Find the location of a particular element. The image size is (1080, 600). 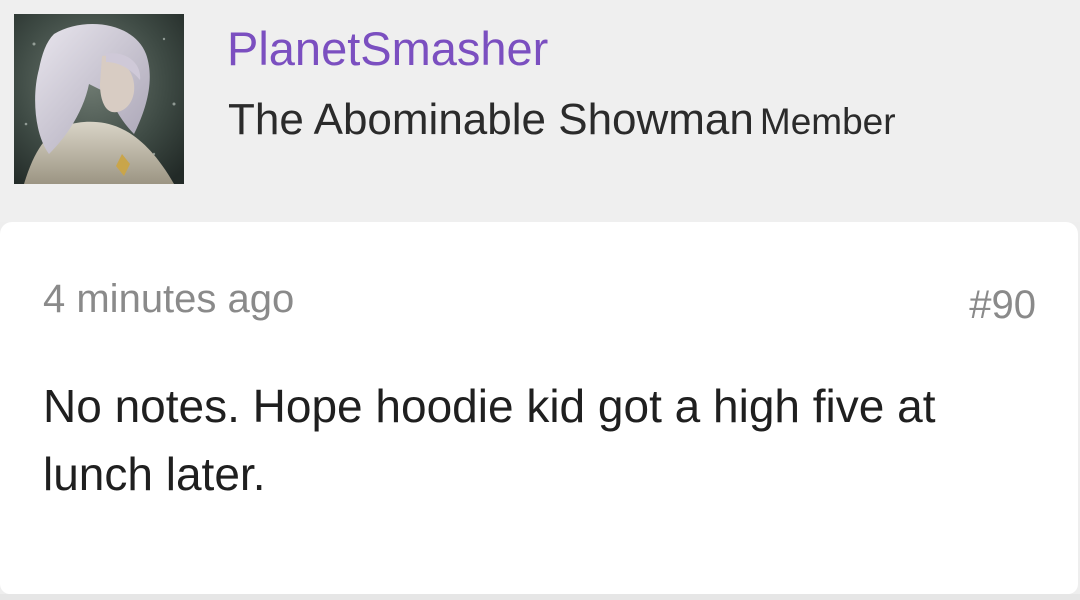

author-title: The Abominable Showman is located at coordinates (491, 119).